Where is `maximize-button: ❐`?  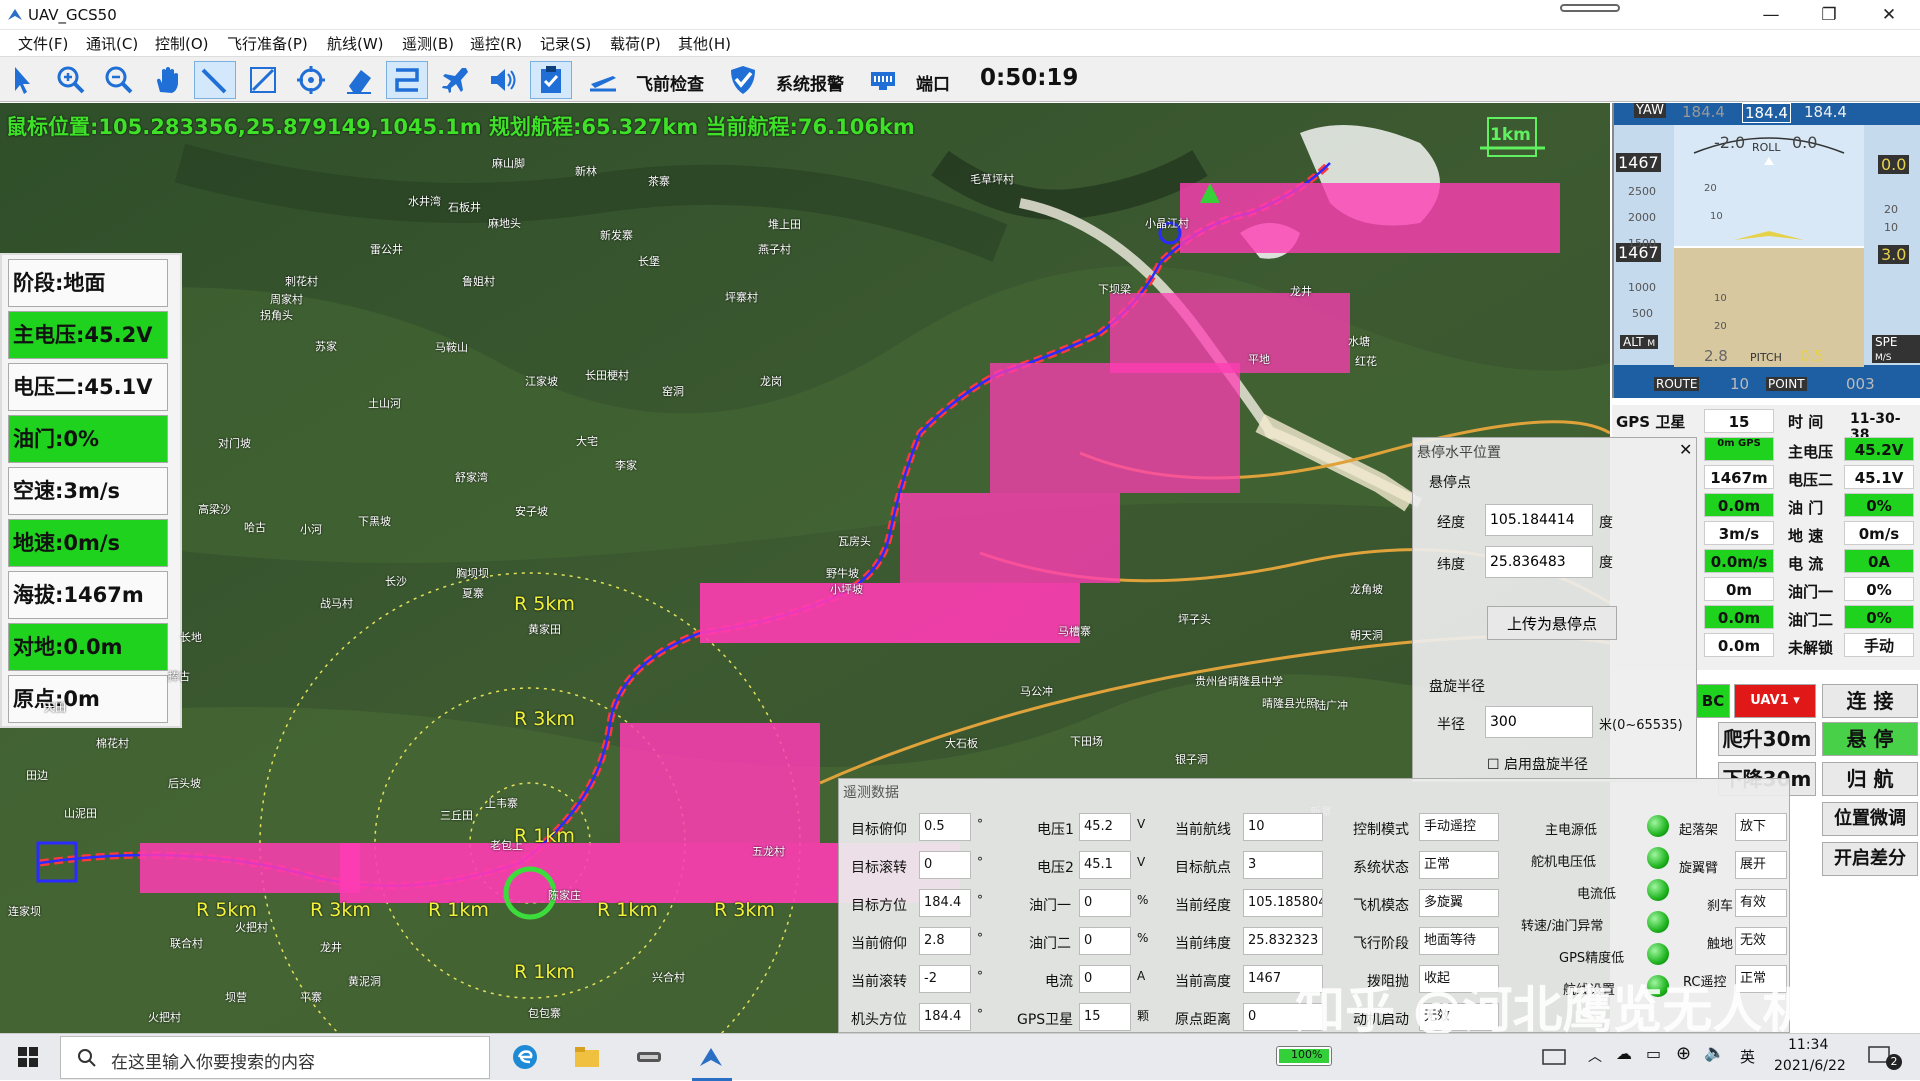
maximize-button: ❐ is located at coordinates (1829, 15).